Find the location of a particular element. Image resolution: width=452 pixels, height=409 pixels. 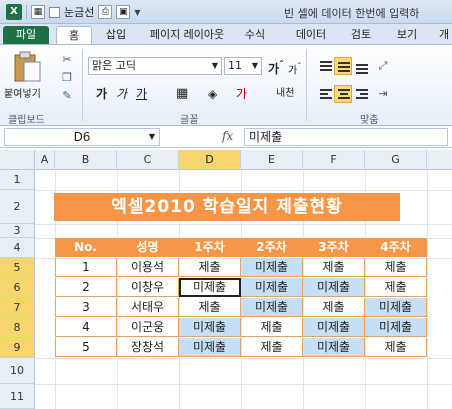

column-header-e: E is located at coordinates (272, 160).